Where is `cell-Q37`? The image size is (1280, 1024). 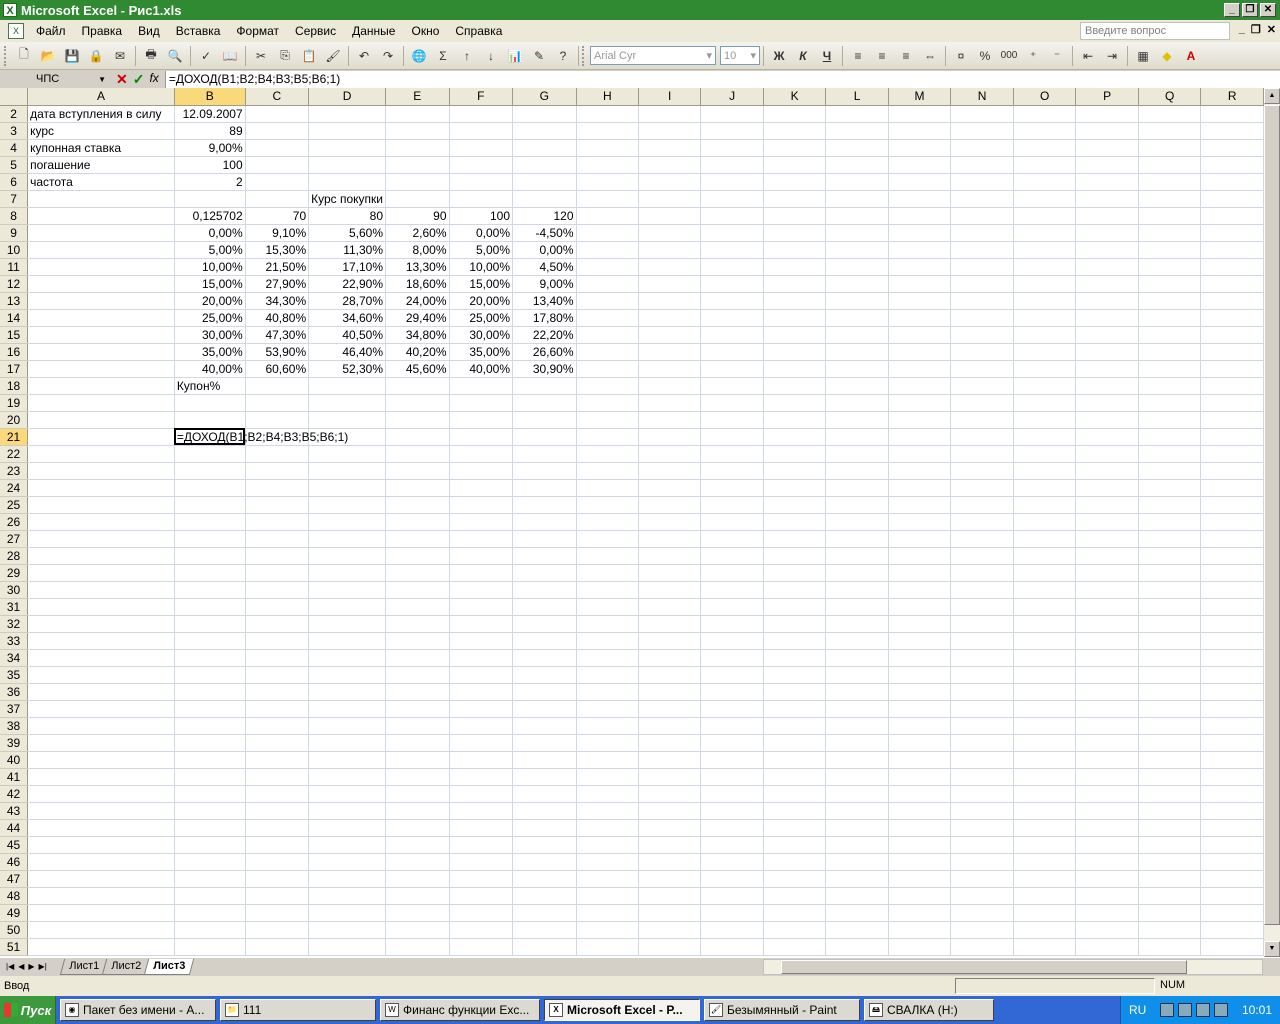 cell-Q37 is located at coordinates (1170, 709).